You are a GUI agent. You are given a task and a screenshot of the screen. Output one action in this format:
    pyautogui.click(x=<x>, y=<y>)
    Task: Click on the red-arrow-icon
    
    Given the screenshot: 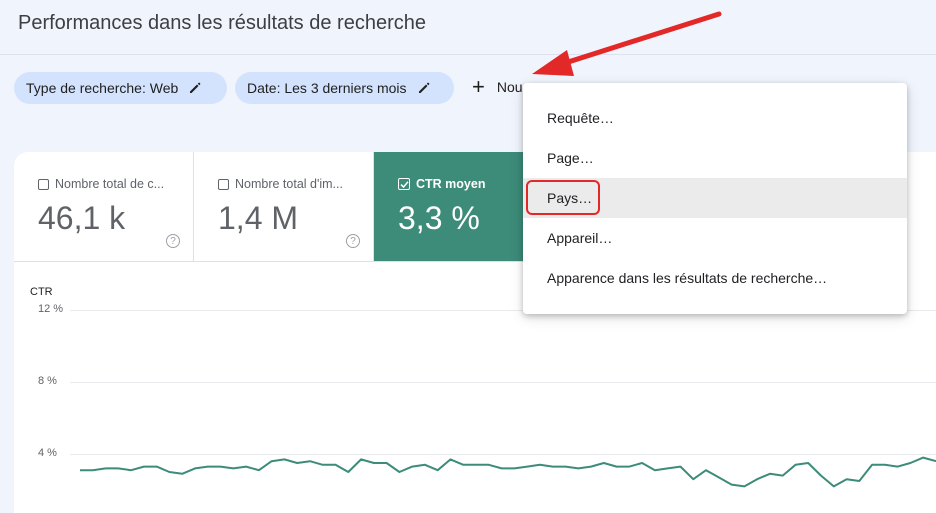 What is the action you would take?
    pyautogui.click(x=627, y=43)
    